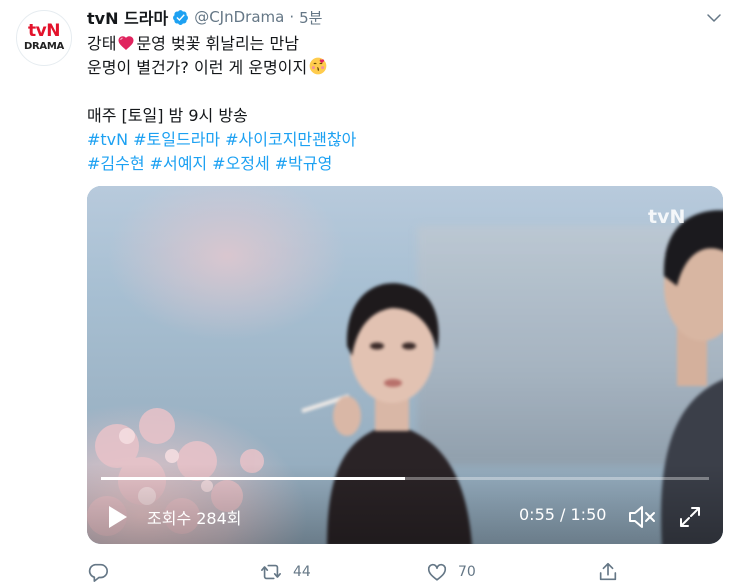 This screenshot has height=586, width=745. I want to click on handle: @CJnDrama, so click(239, 17).